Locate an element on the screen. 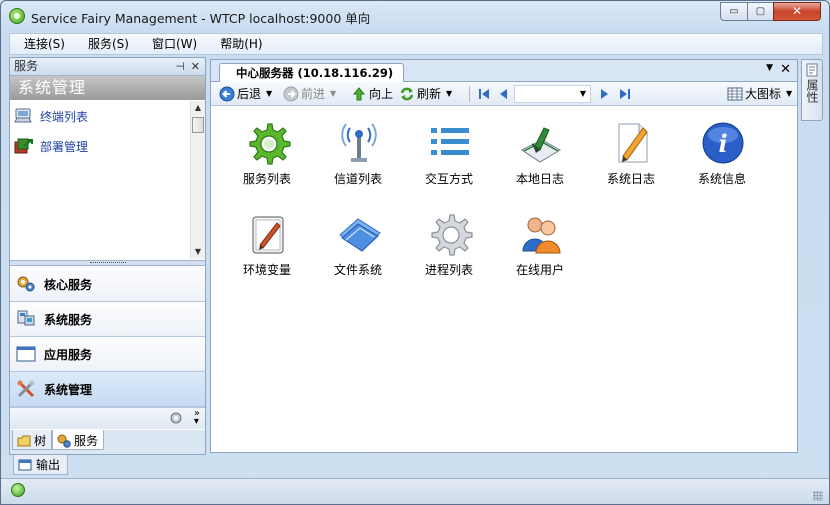 The image size is (830, 505). terminal-list-icon is located at coordinates (24, 116).